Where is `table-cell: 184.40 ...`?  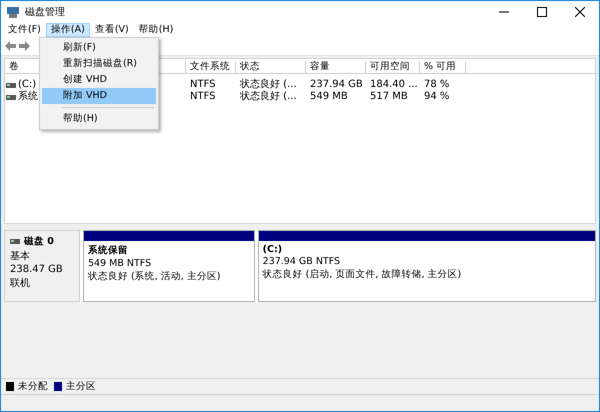 table-cell: 184.40 ... is located at coordinates (394, 85).